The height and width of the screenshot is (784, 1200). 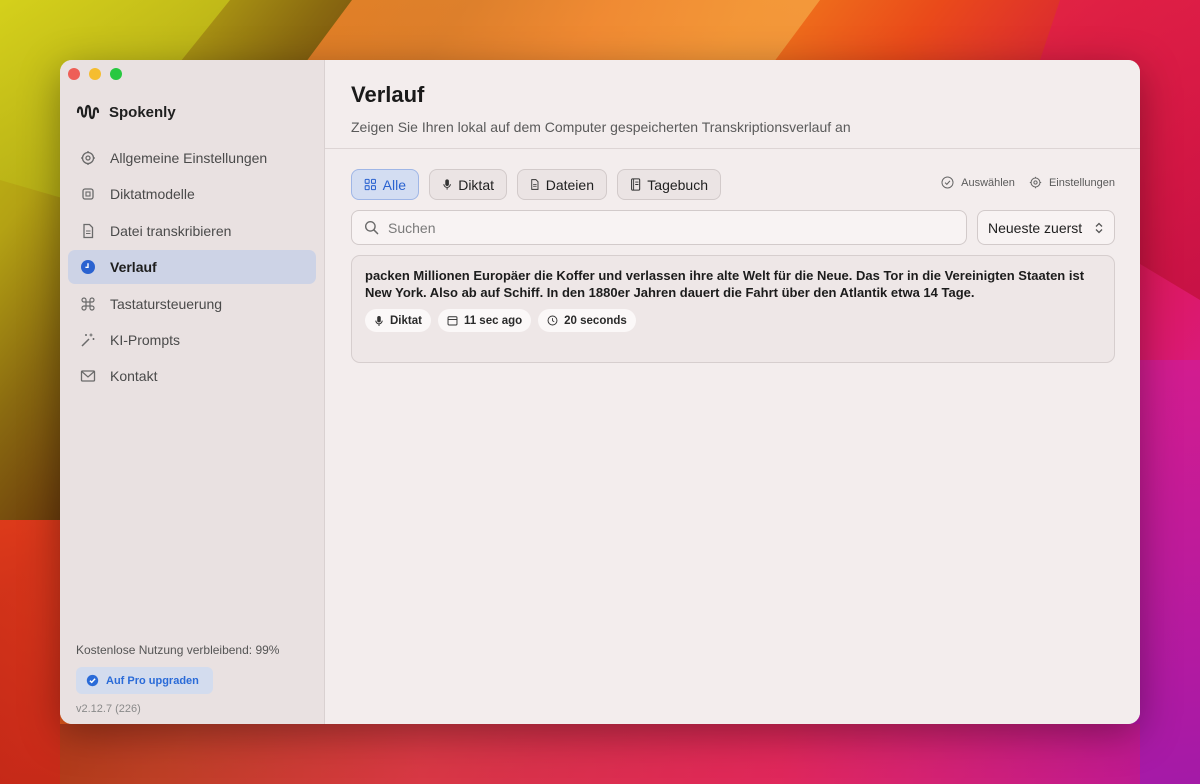 I want to click on close-window-button, so click(x=74, y=74).